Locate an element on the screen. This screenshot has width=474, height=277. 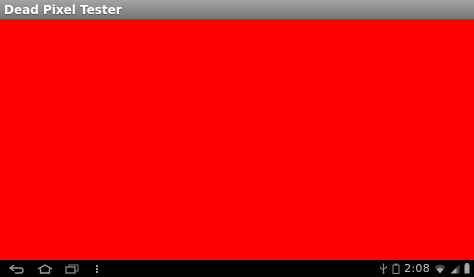
battery-icon is located at coordinates (467, 268).